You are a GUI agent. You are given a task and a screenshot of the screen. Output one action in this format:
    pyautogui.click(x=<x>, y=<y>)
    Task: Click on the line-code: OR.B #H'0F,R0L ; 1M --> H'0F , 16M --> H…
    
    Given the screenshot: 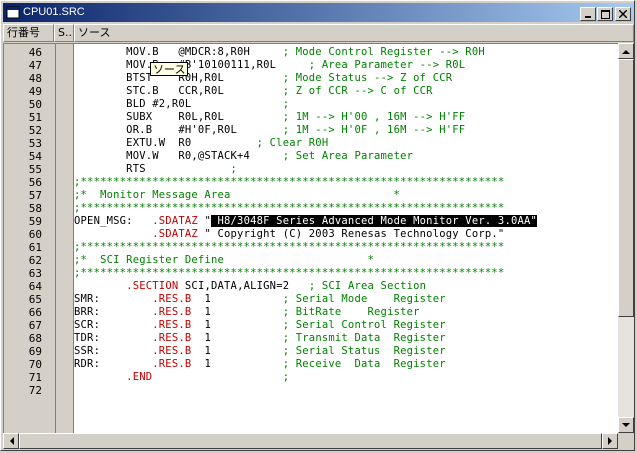 What is the action you would take?
    pyautogui.click(x=270, y=130)
    